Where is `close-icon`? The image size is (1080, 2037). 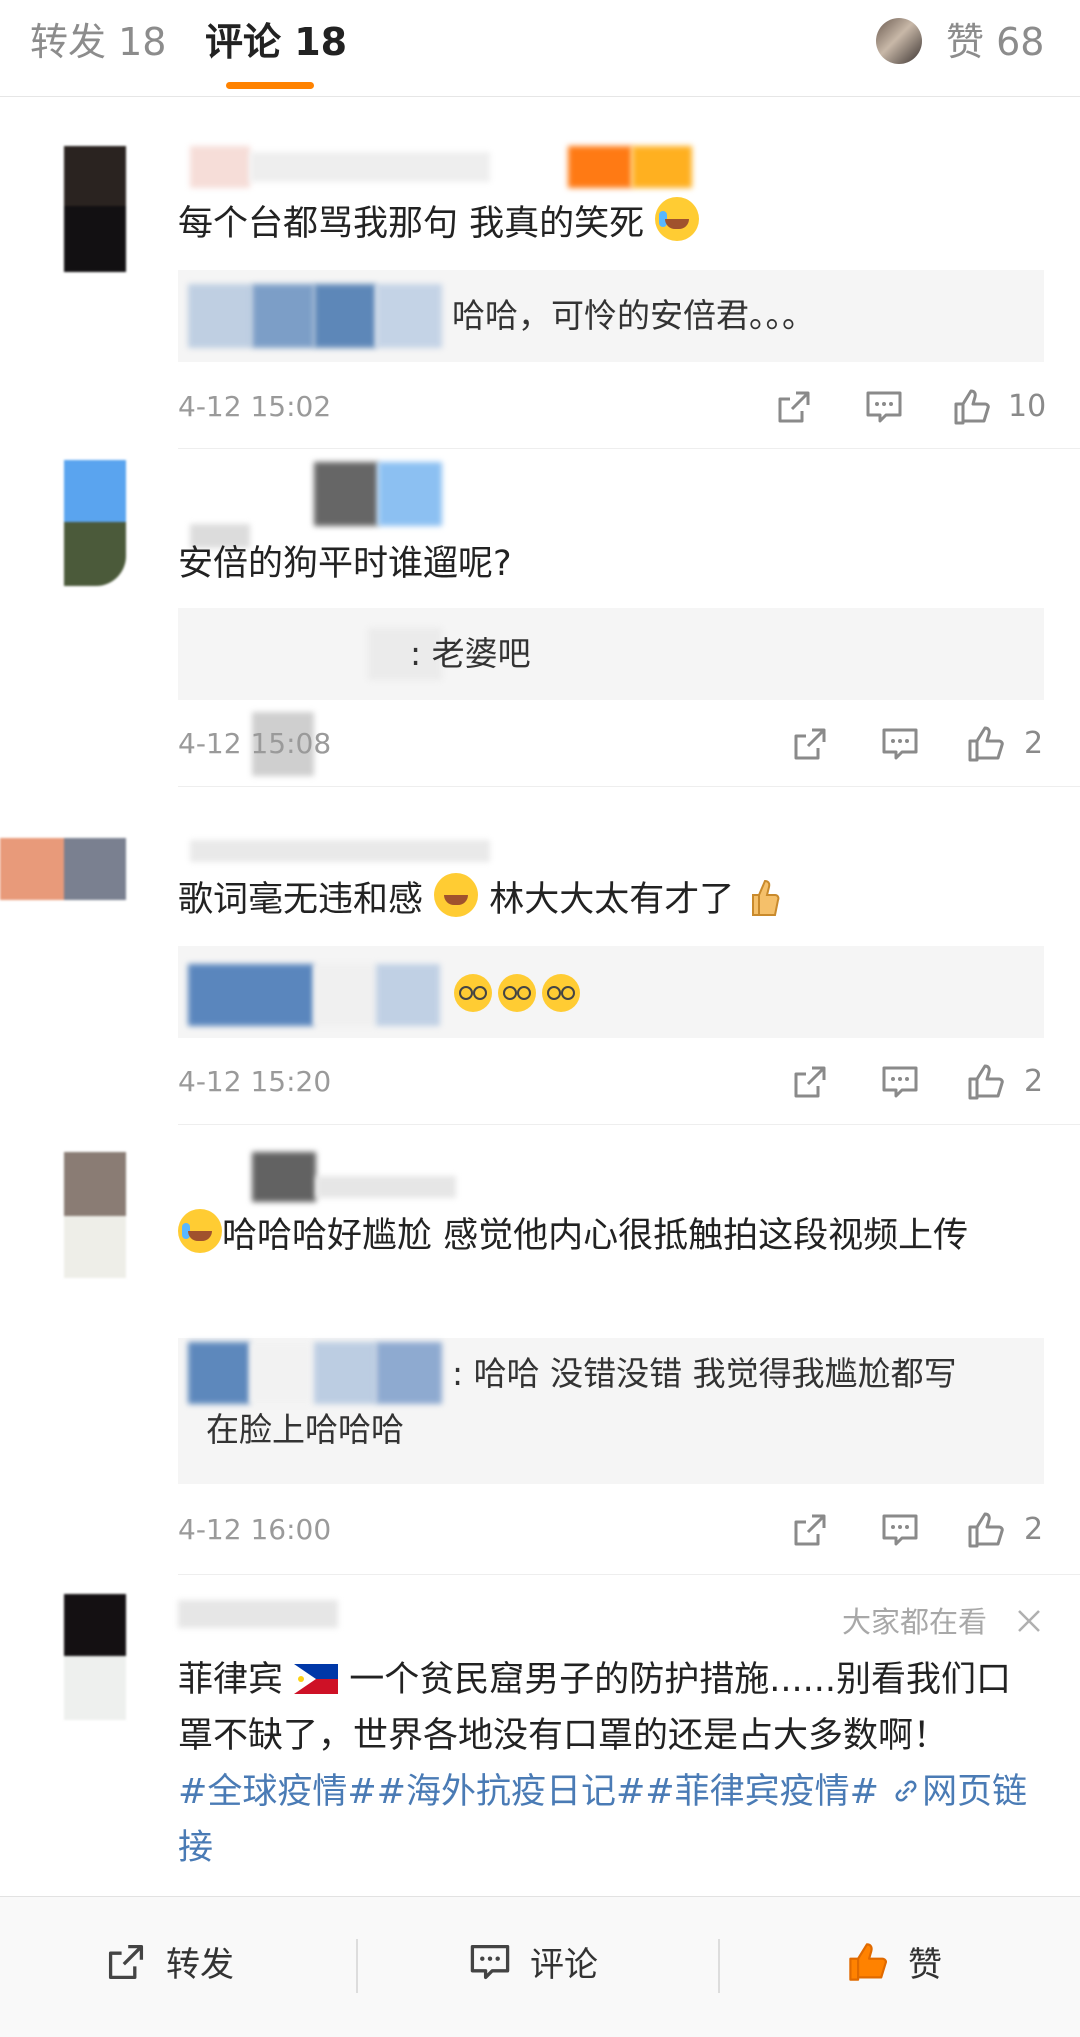 close-icon is located at coordinates (1029, 1621).